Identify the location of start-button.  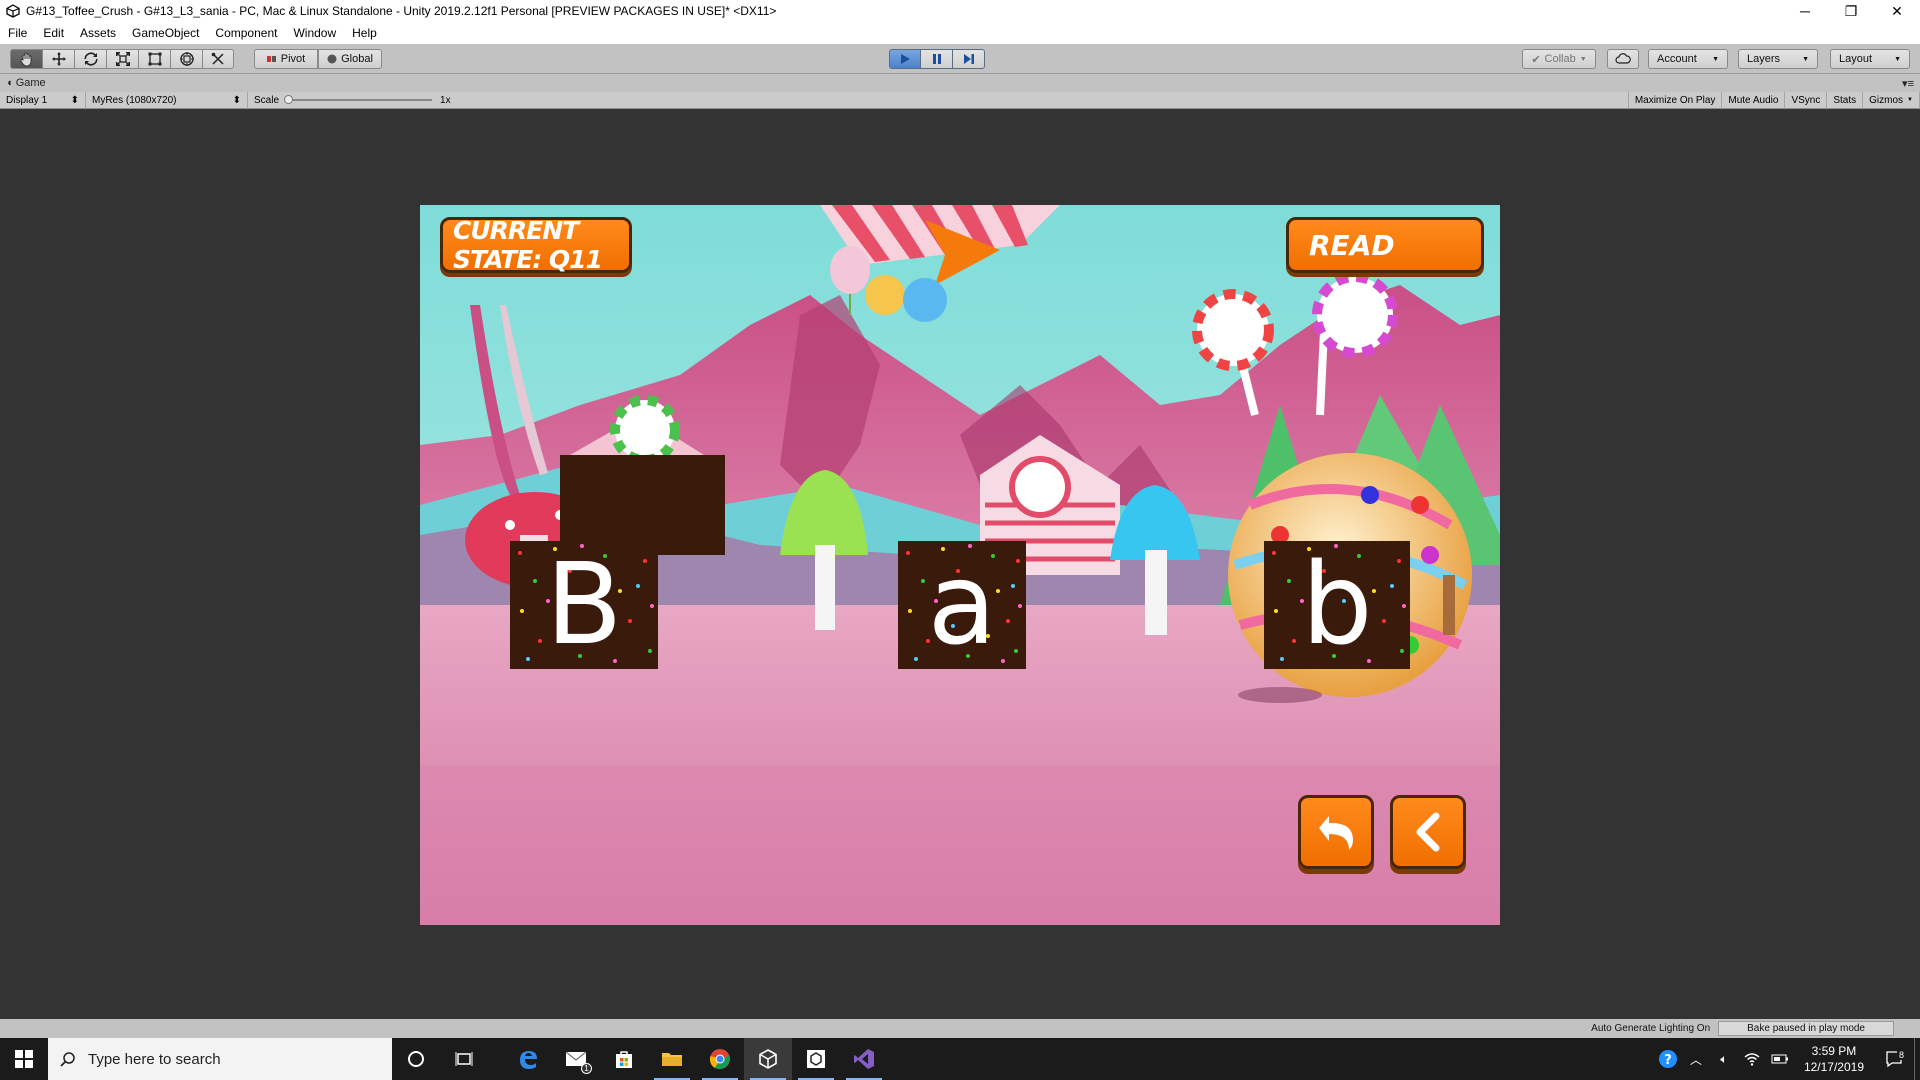
(24, 1059).